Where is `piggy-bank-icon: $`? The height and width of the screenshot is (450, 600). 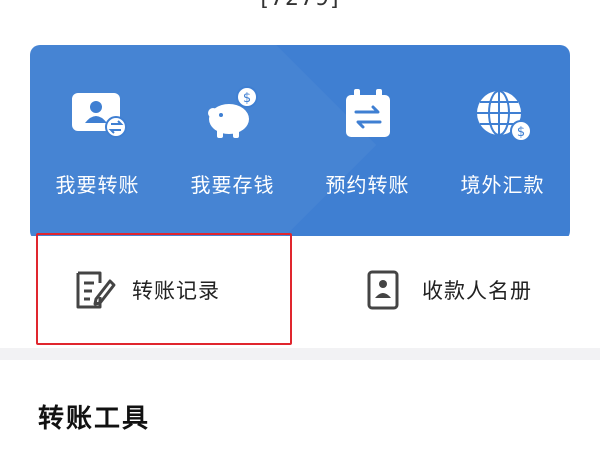
piggy-bank-icon: $ is located at coordinates (232, 112).